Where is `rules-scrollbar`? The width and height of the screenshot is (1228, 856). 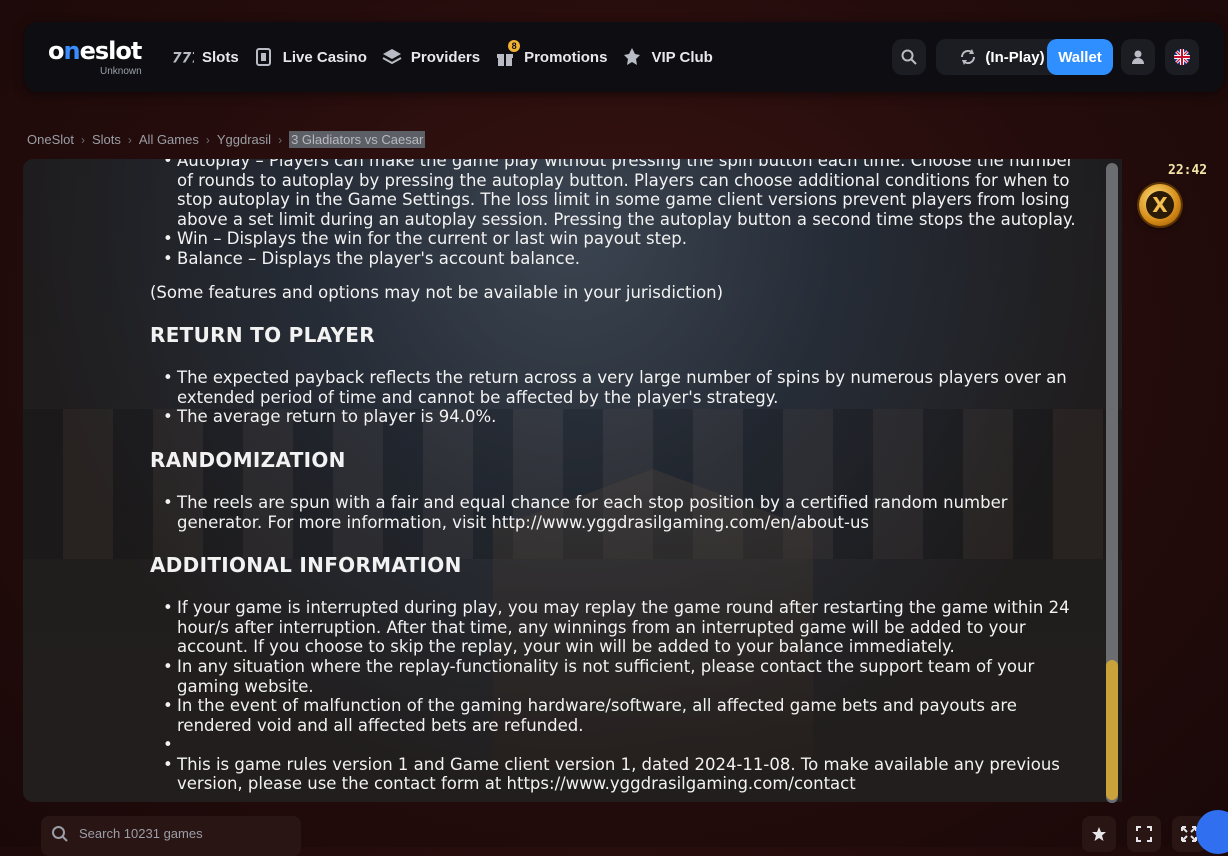 rules-scrollbar is located at coordinates (1112, 483).